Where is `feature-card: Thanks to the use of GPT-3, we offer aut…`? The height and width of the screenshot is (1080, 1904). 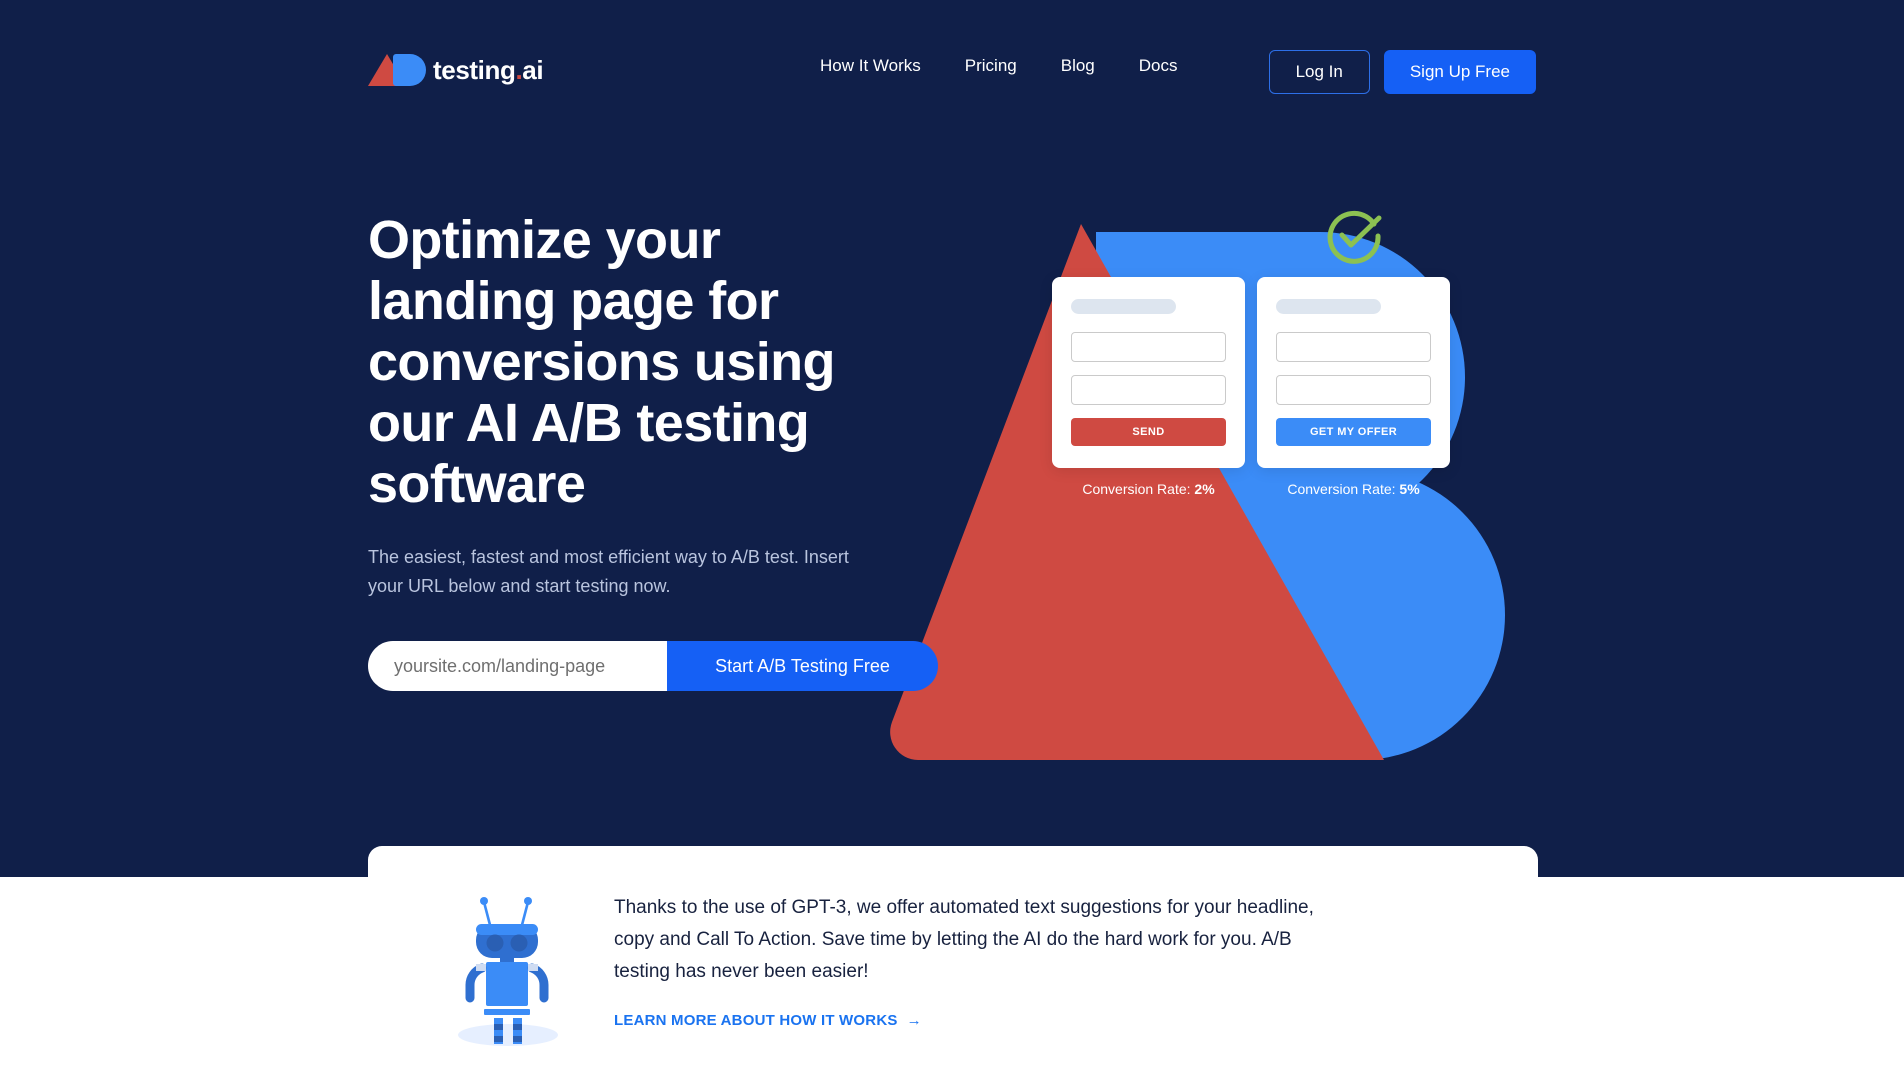
feature-card: Thanks to the use of GPT-3, we offer aut… is located at coordinates (953, 963).